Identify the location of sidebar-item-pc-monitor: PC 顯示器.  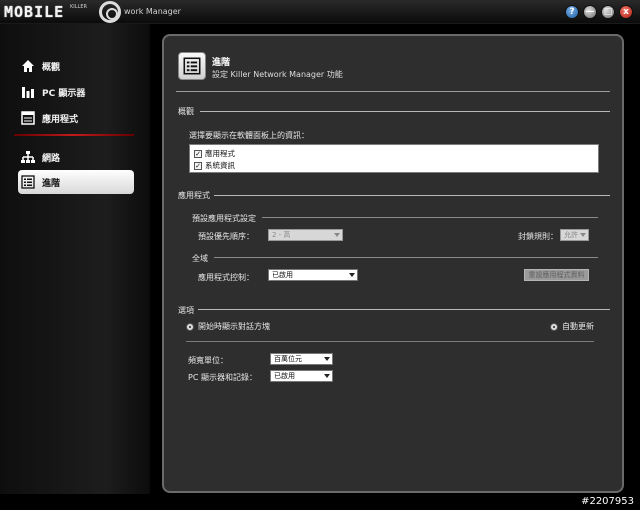
(76, 92).